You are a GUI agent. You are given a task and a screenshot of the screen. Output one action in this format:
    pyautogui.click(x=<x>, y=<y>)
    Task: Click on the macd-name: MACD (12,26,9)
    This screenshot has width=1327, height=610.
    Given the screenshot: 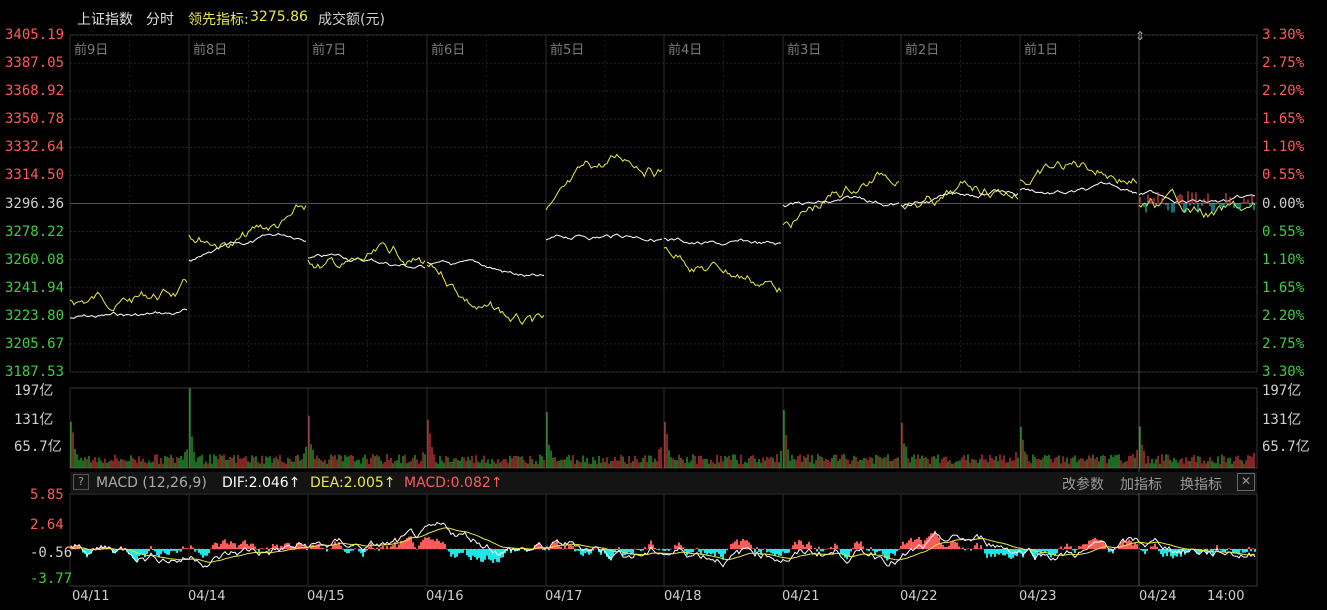 What is the action you would take?
    pyautogui.click(x=151, y=483)
    